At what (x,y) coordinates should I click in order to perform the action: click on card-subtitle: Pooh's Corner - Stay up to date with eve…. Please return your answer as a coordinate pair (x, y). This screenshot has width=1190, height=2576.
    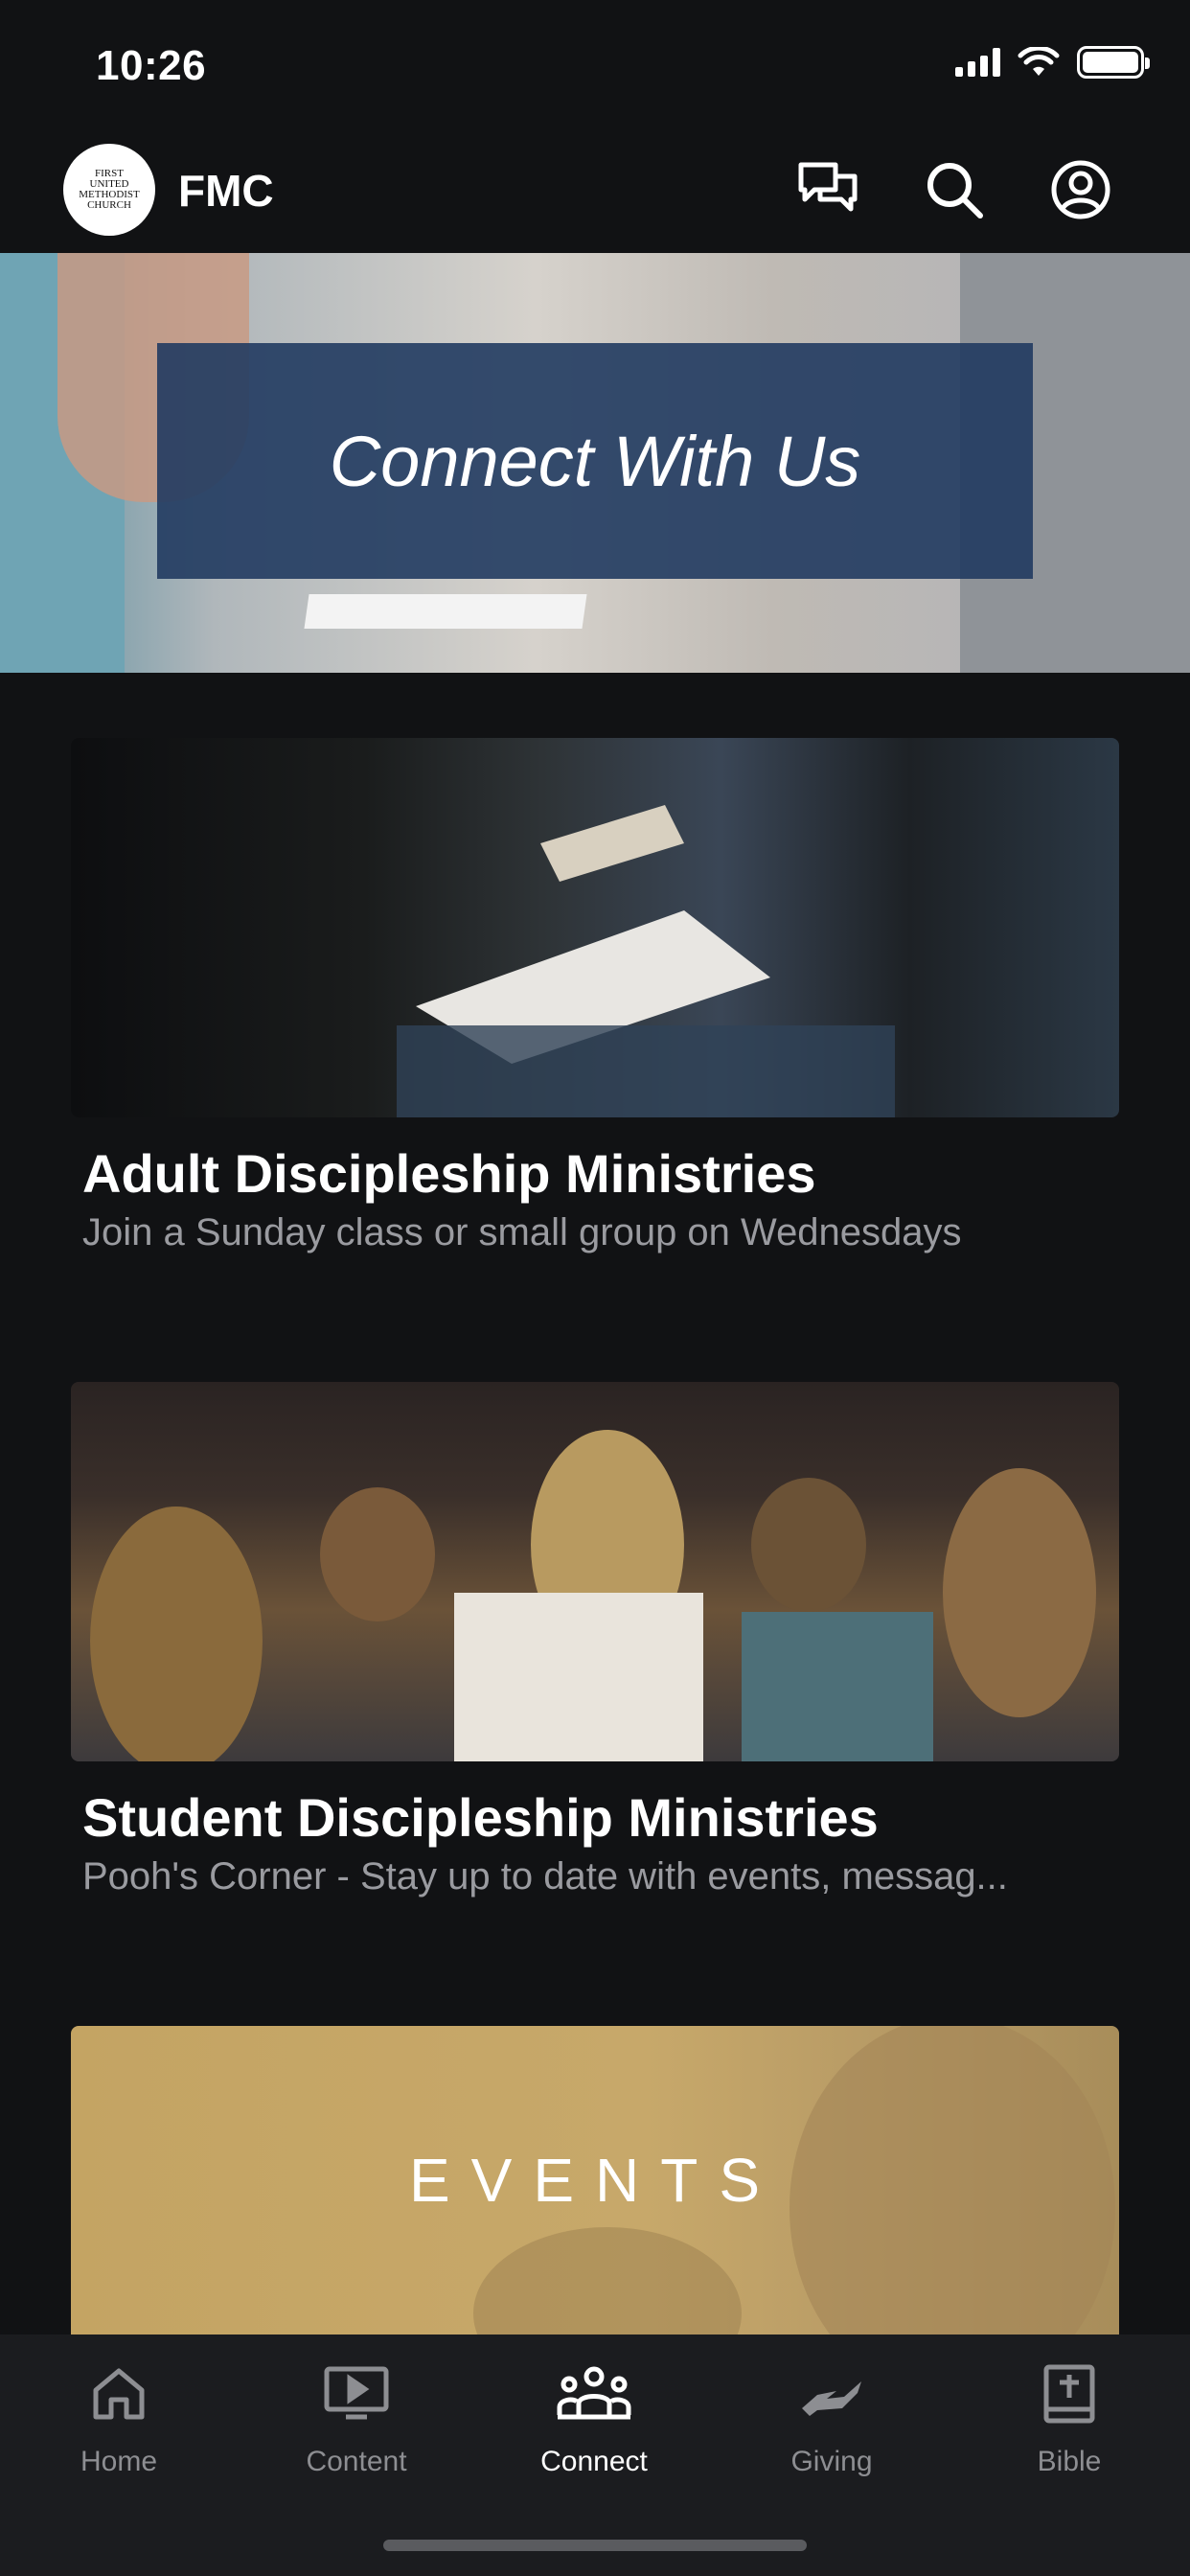
    Looking at the image, I should click on (545, 1876).